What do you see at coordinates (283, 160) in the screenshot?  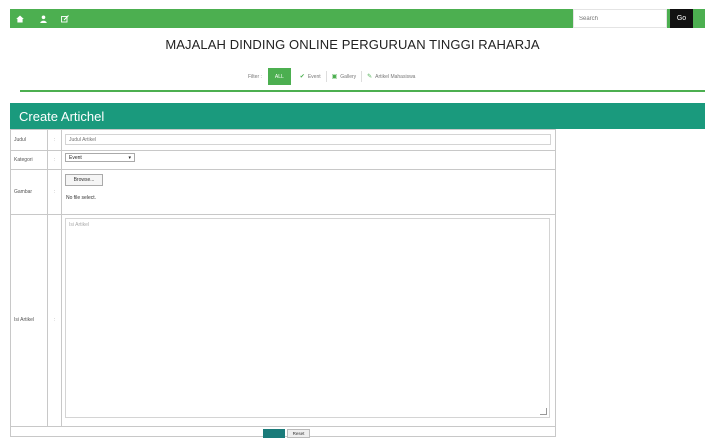 I see `row-kategori: Kategori : Event ▾` at bounding box center [283, 160].